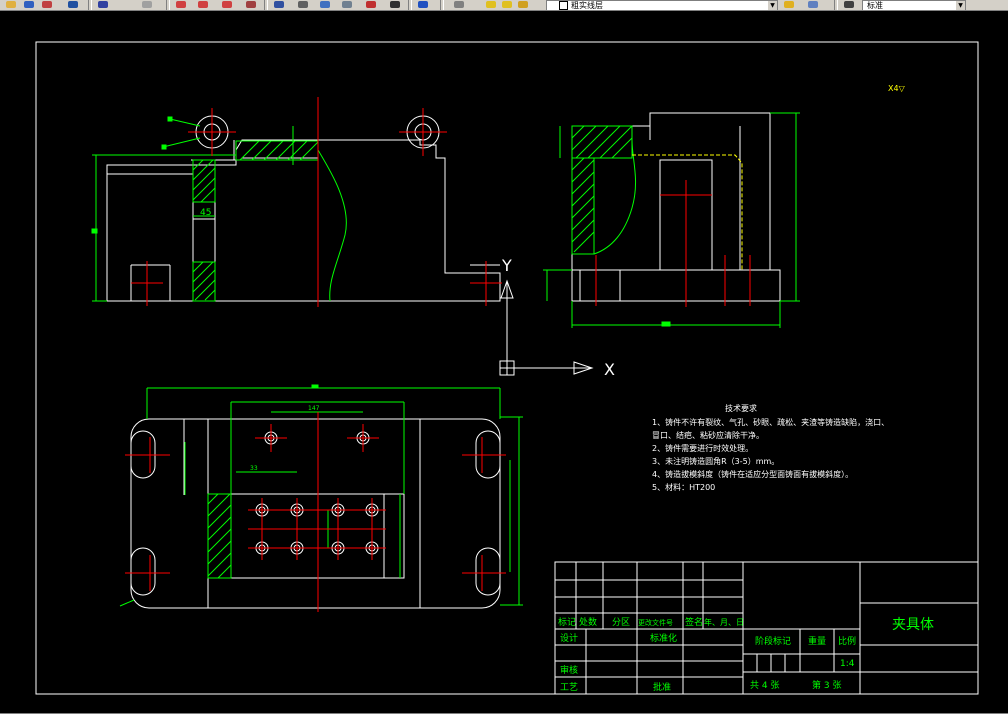 The width and height of the screenshot is (1008, 714). I want to click on tech-title: 技术要求, so click(741, 408).